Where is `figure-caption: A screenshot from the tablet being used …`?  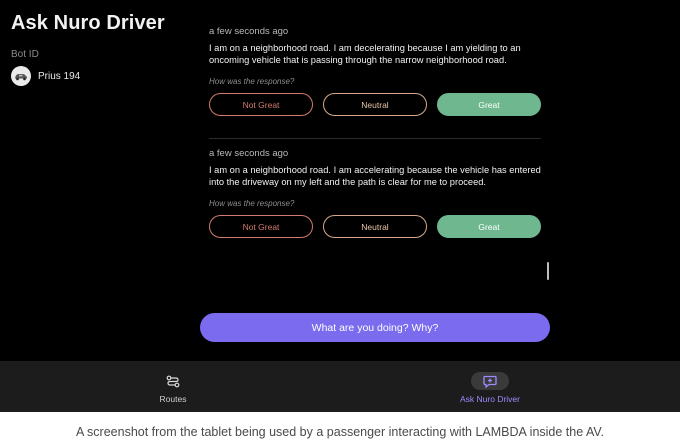 figure-caption: A screenshot from the tablet being used … is located at coordinates (340, 432).